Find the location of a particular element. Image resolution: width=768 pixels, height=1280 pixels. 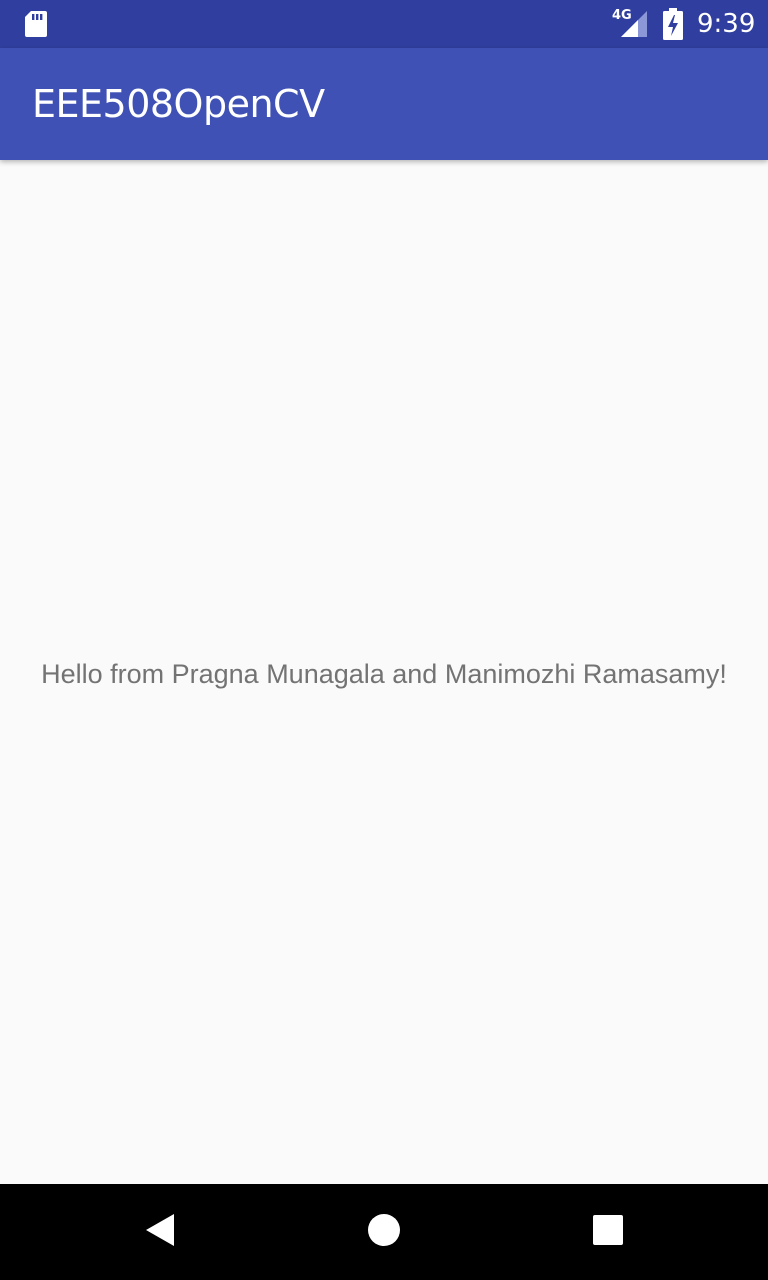

back-icon is located at coordinates (160, 1232).